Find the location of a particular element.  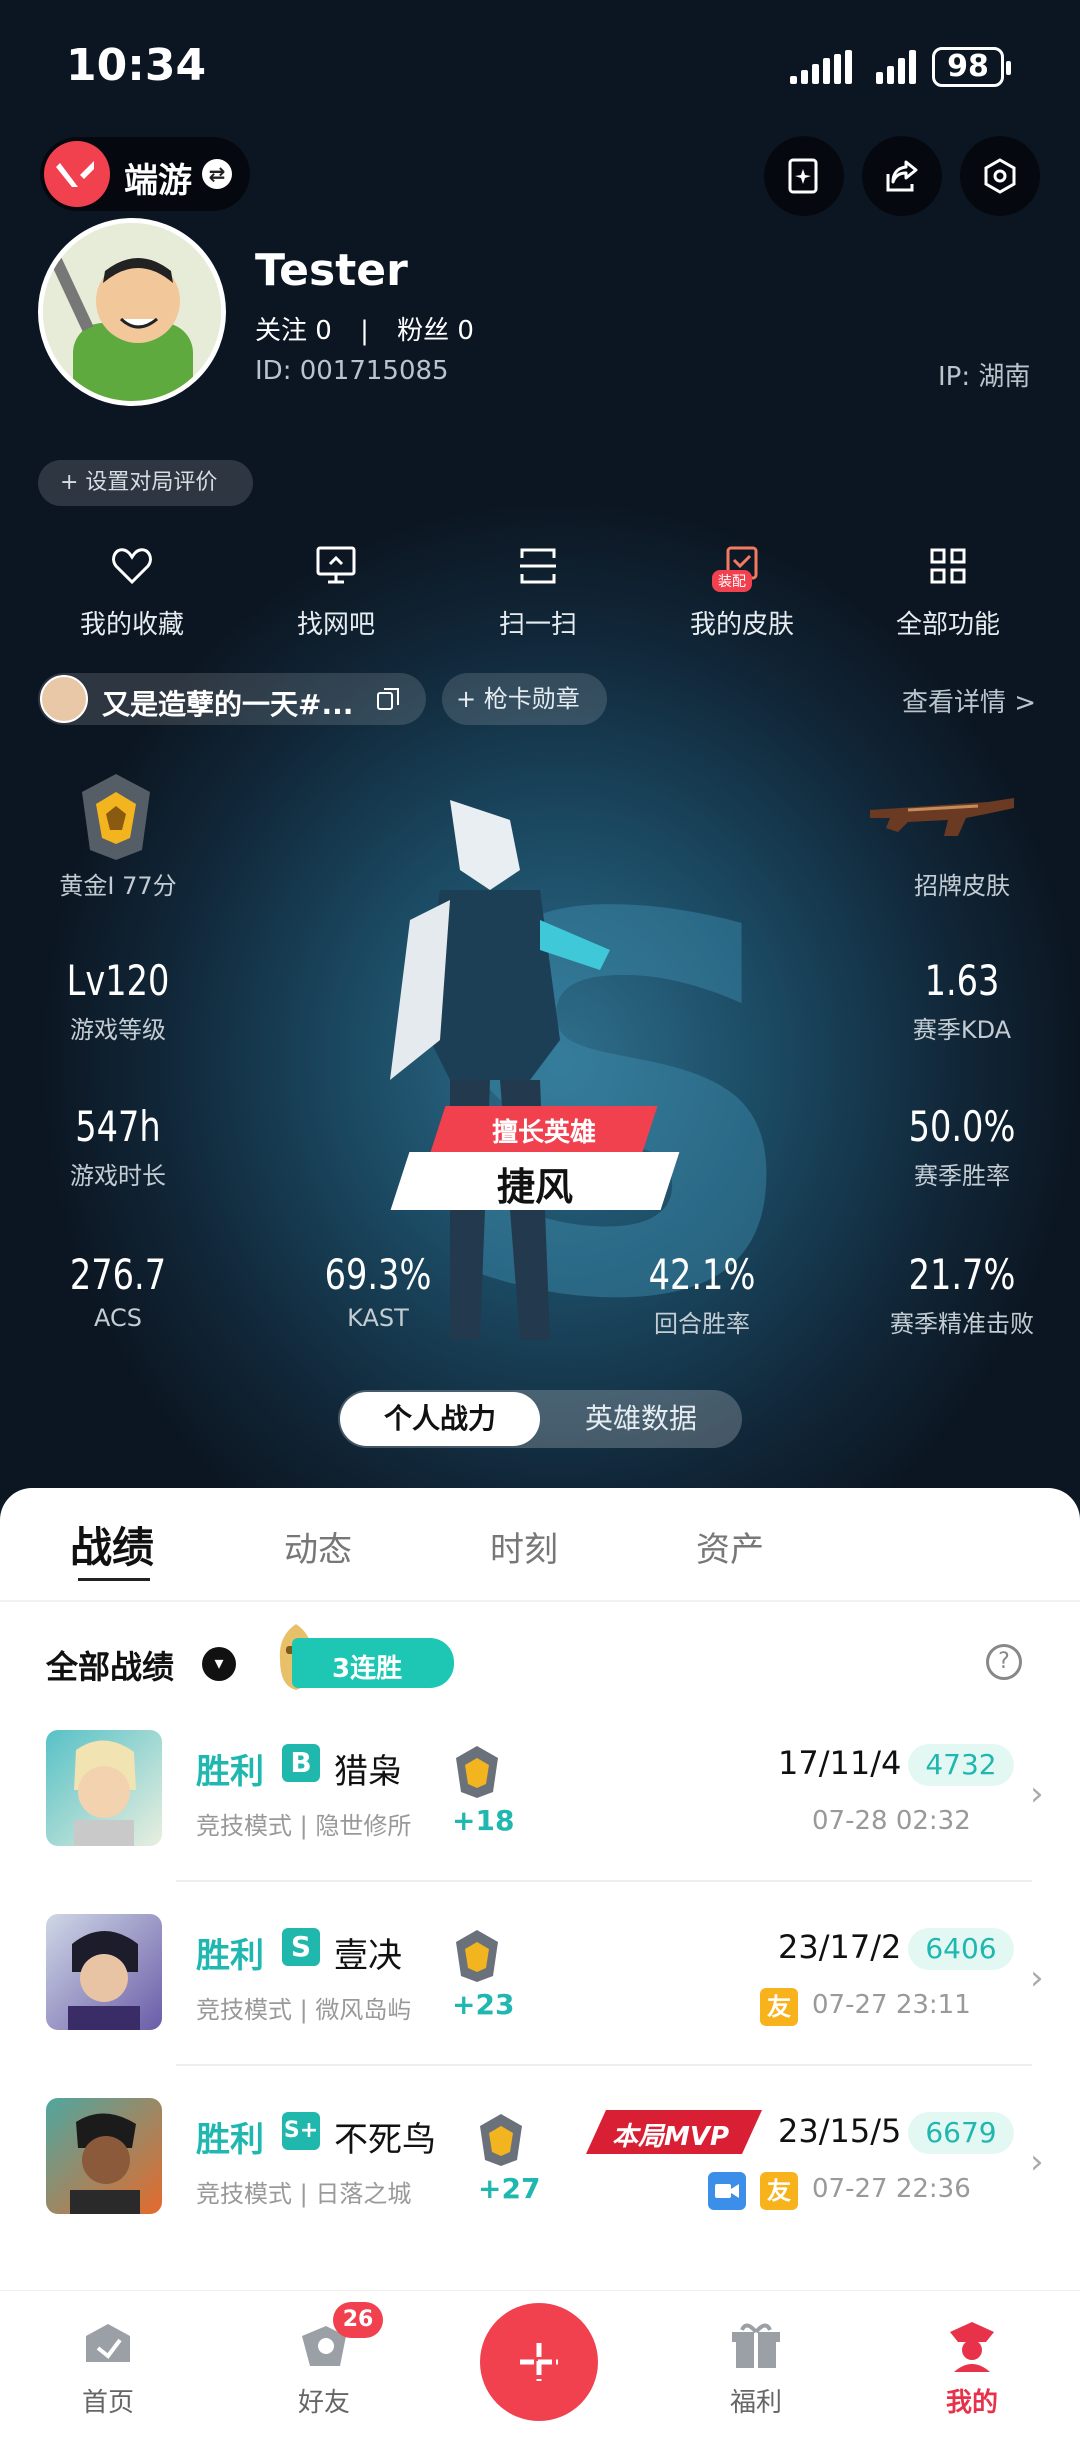

avatar is located at coordinates (132, 312).